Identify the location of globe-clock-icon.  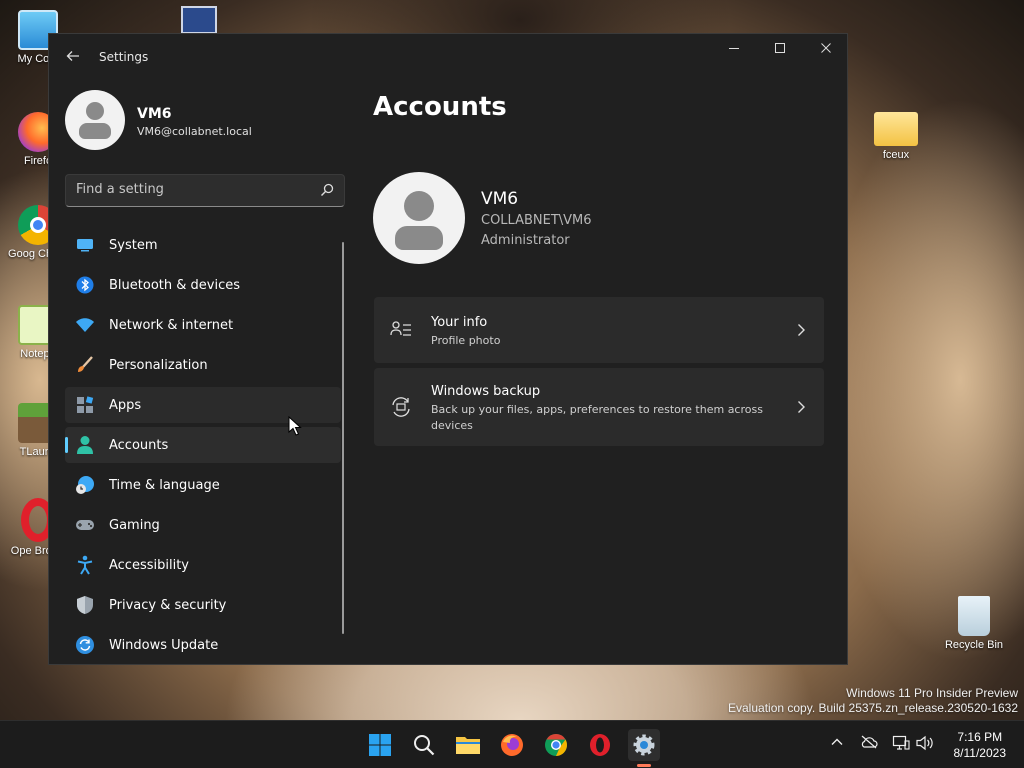
(85, 485).